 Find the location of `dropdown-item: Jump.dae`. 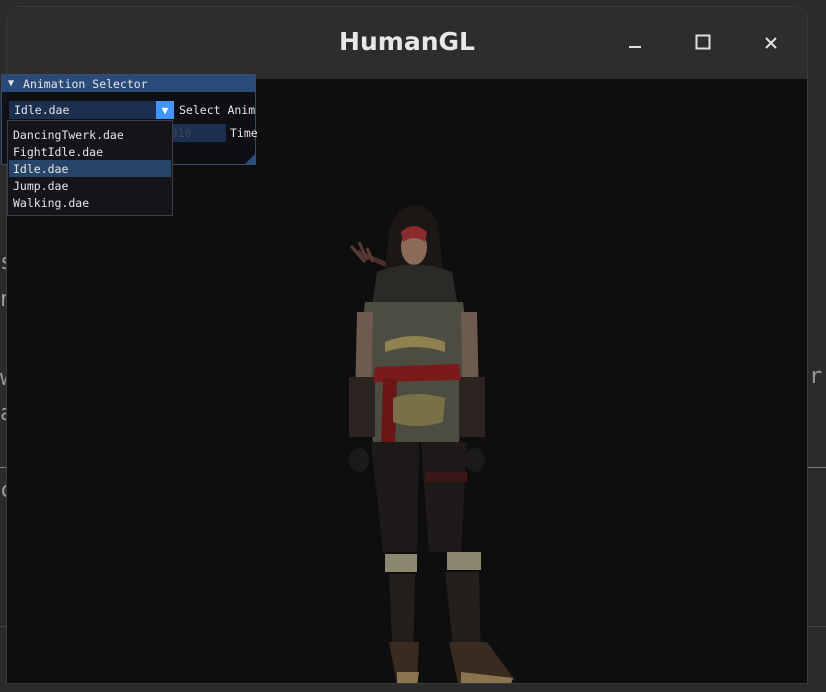

dropdown-item: Jump.dae is located at coordinates (90, 185).